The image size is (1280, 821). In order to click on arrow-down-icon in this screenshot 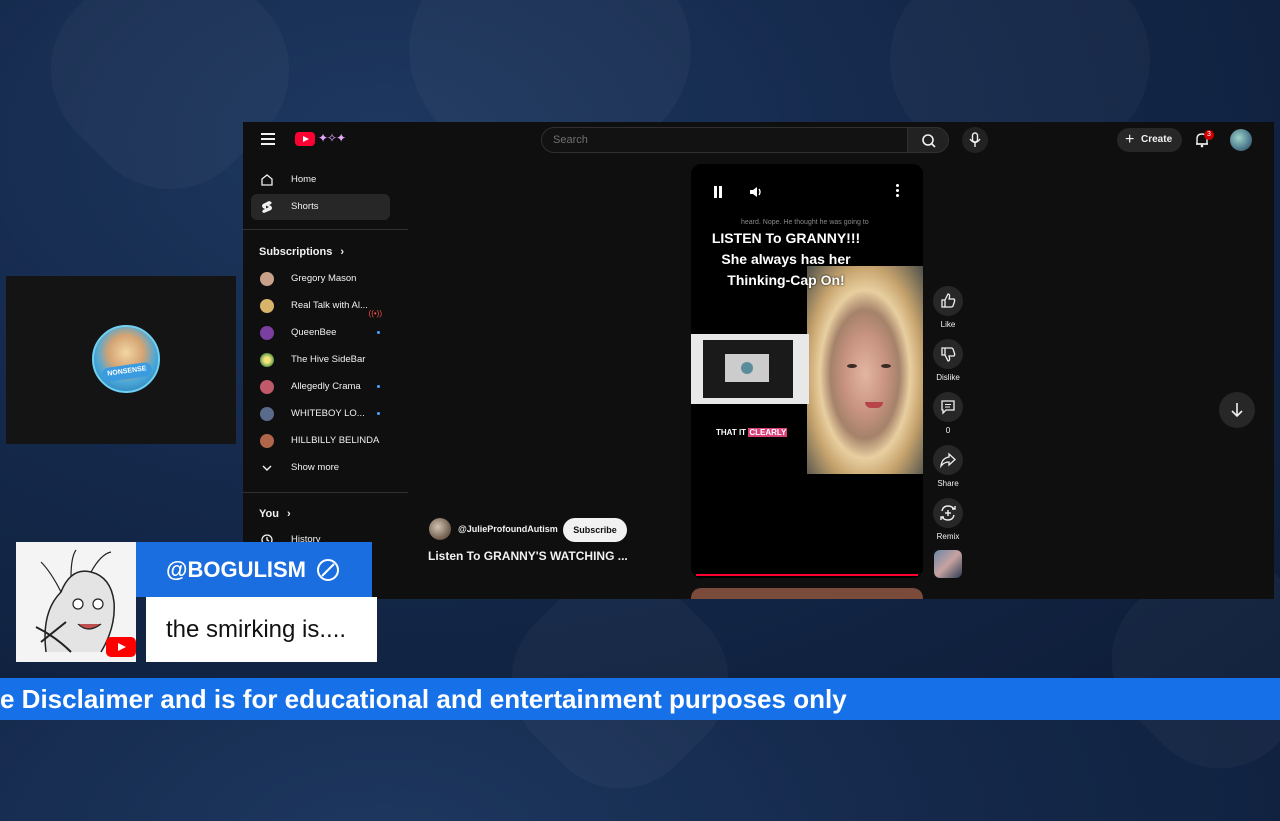, I will do `click(1237, 410)`.